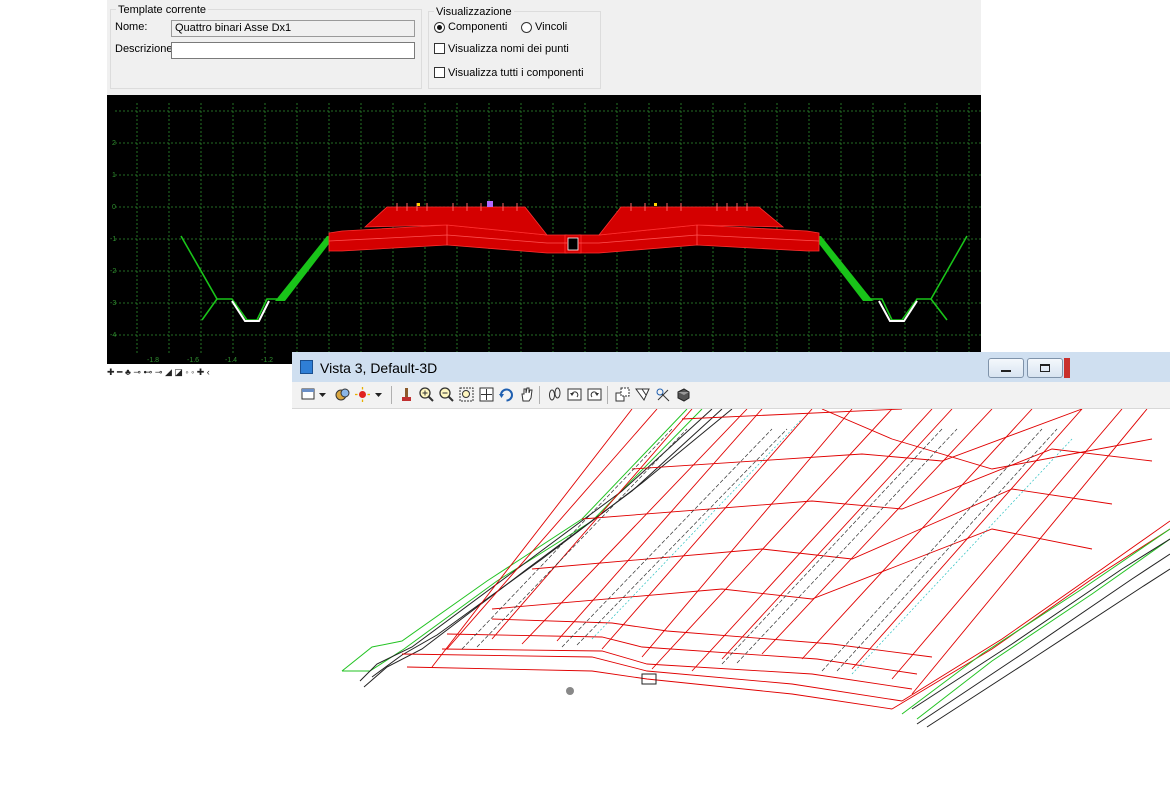  Describe the element at coordinates (199, 358) in the screenshot. I see `cross-section-x-axis: -1.8 -1.6 -1.4 -1.2` at that location.